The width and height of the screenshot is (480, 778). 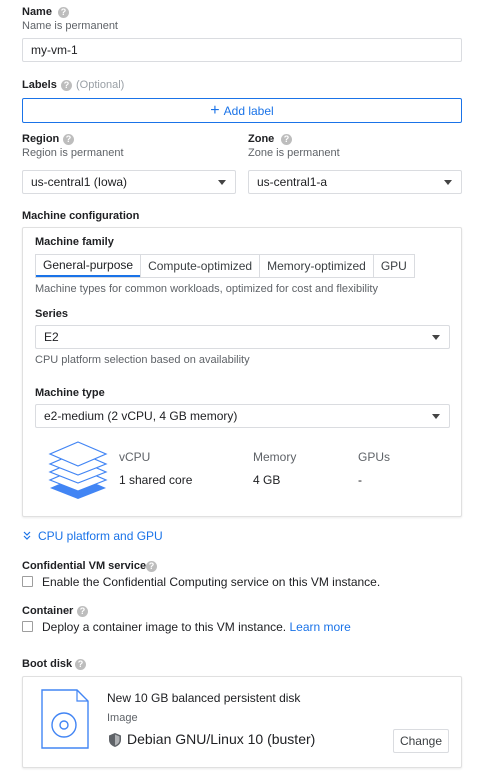 I want to click on zone-hint: Zone is permanent, so click(x=294, y=153).